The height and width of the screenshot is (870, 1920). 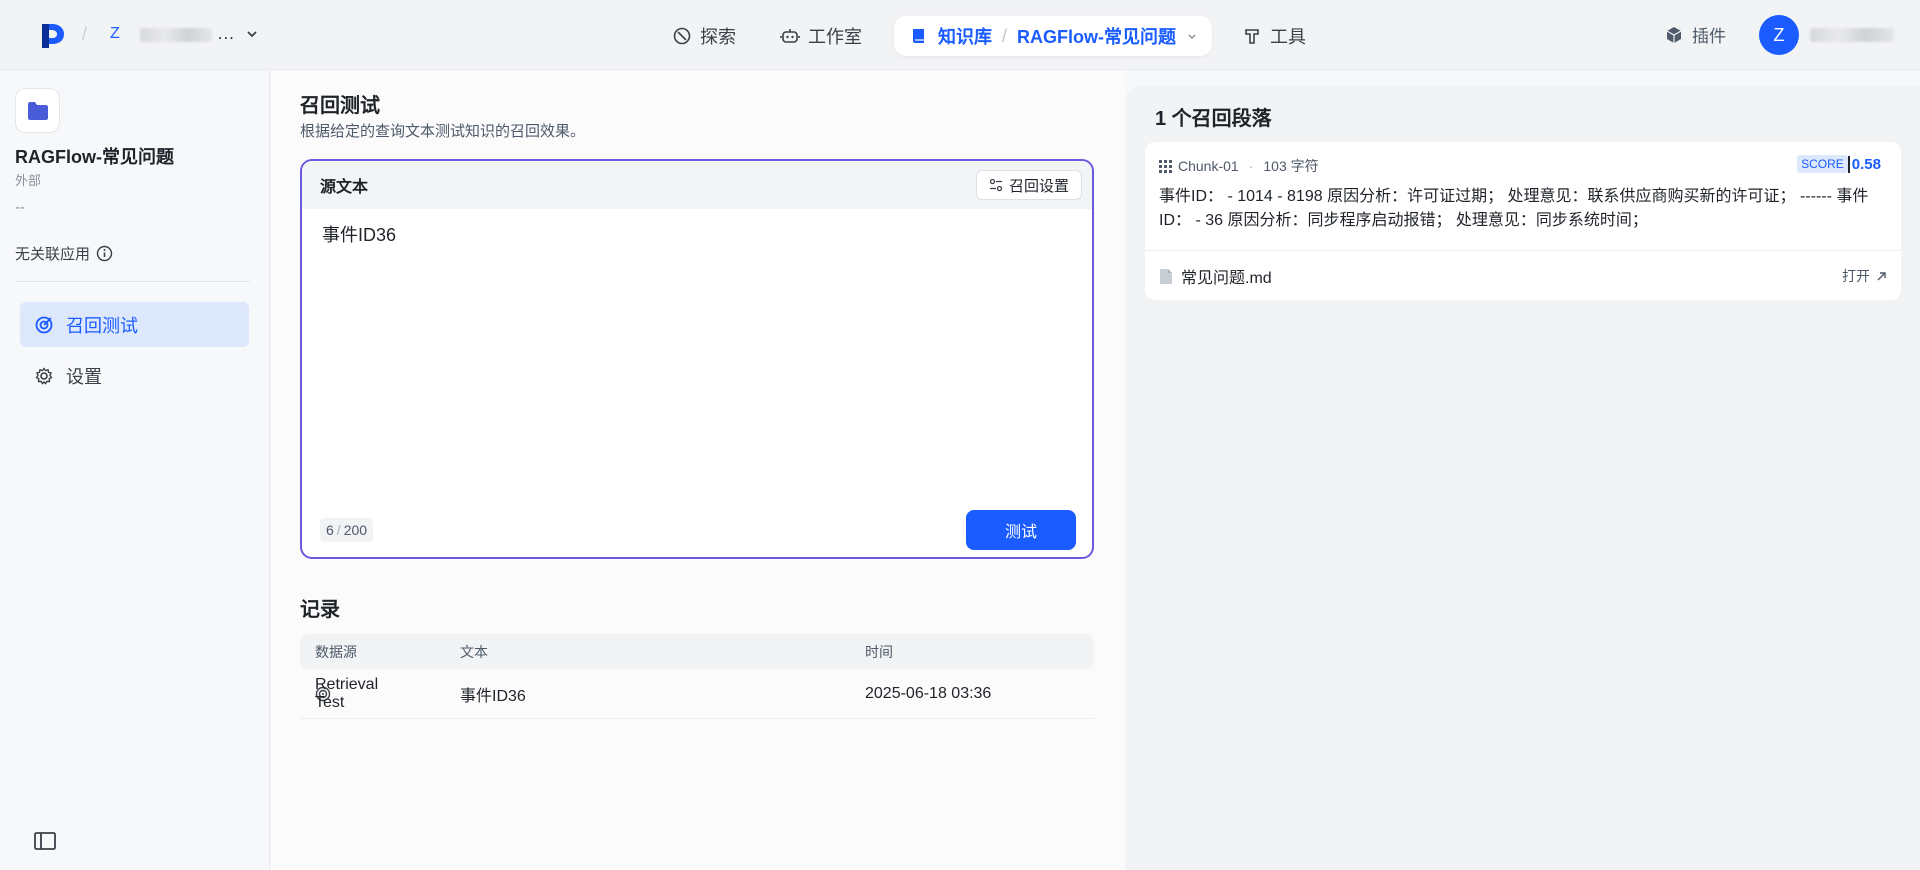 What do you see at coordinates (44, 375) in the screenshot?
I see `gear-icon` at bounding box center [44, 375].